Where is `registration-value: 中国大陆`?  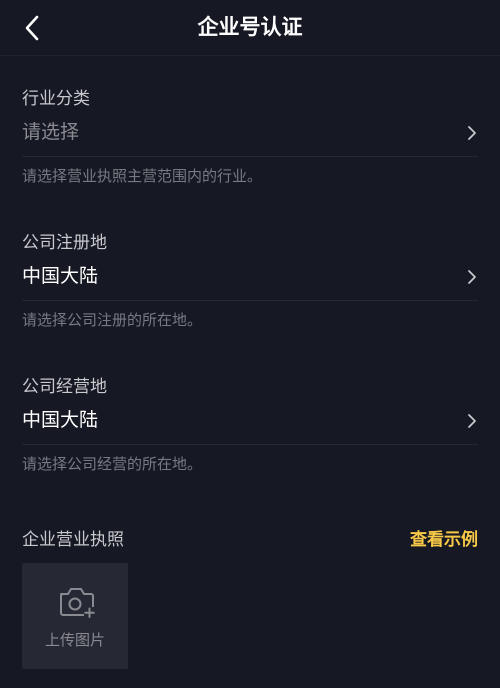
registration-value: 中国大陆 is located at coordinates (60, 276).